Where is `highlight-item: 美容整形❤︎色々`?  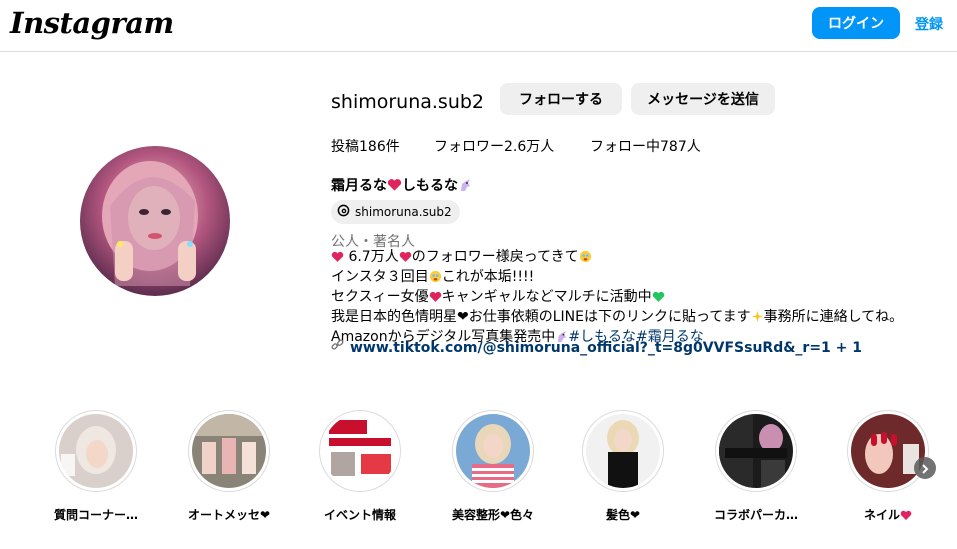 highlight-item: 美容整形❤︎色々 is located at coordinates (493, 466).